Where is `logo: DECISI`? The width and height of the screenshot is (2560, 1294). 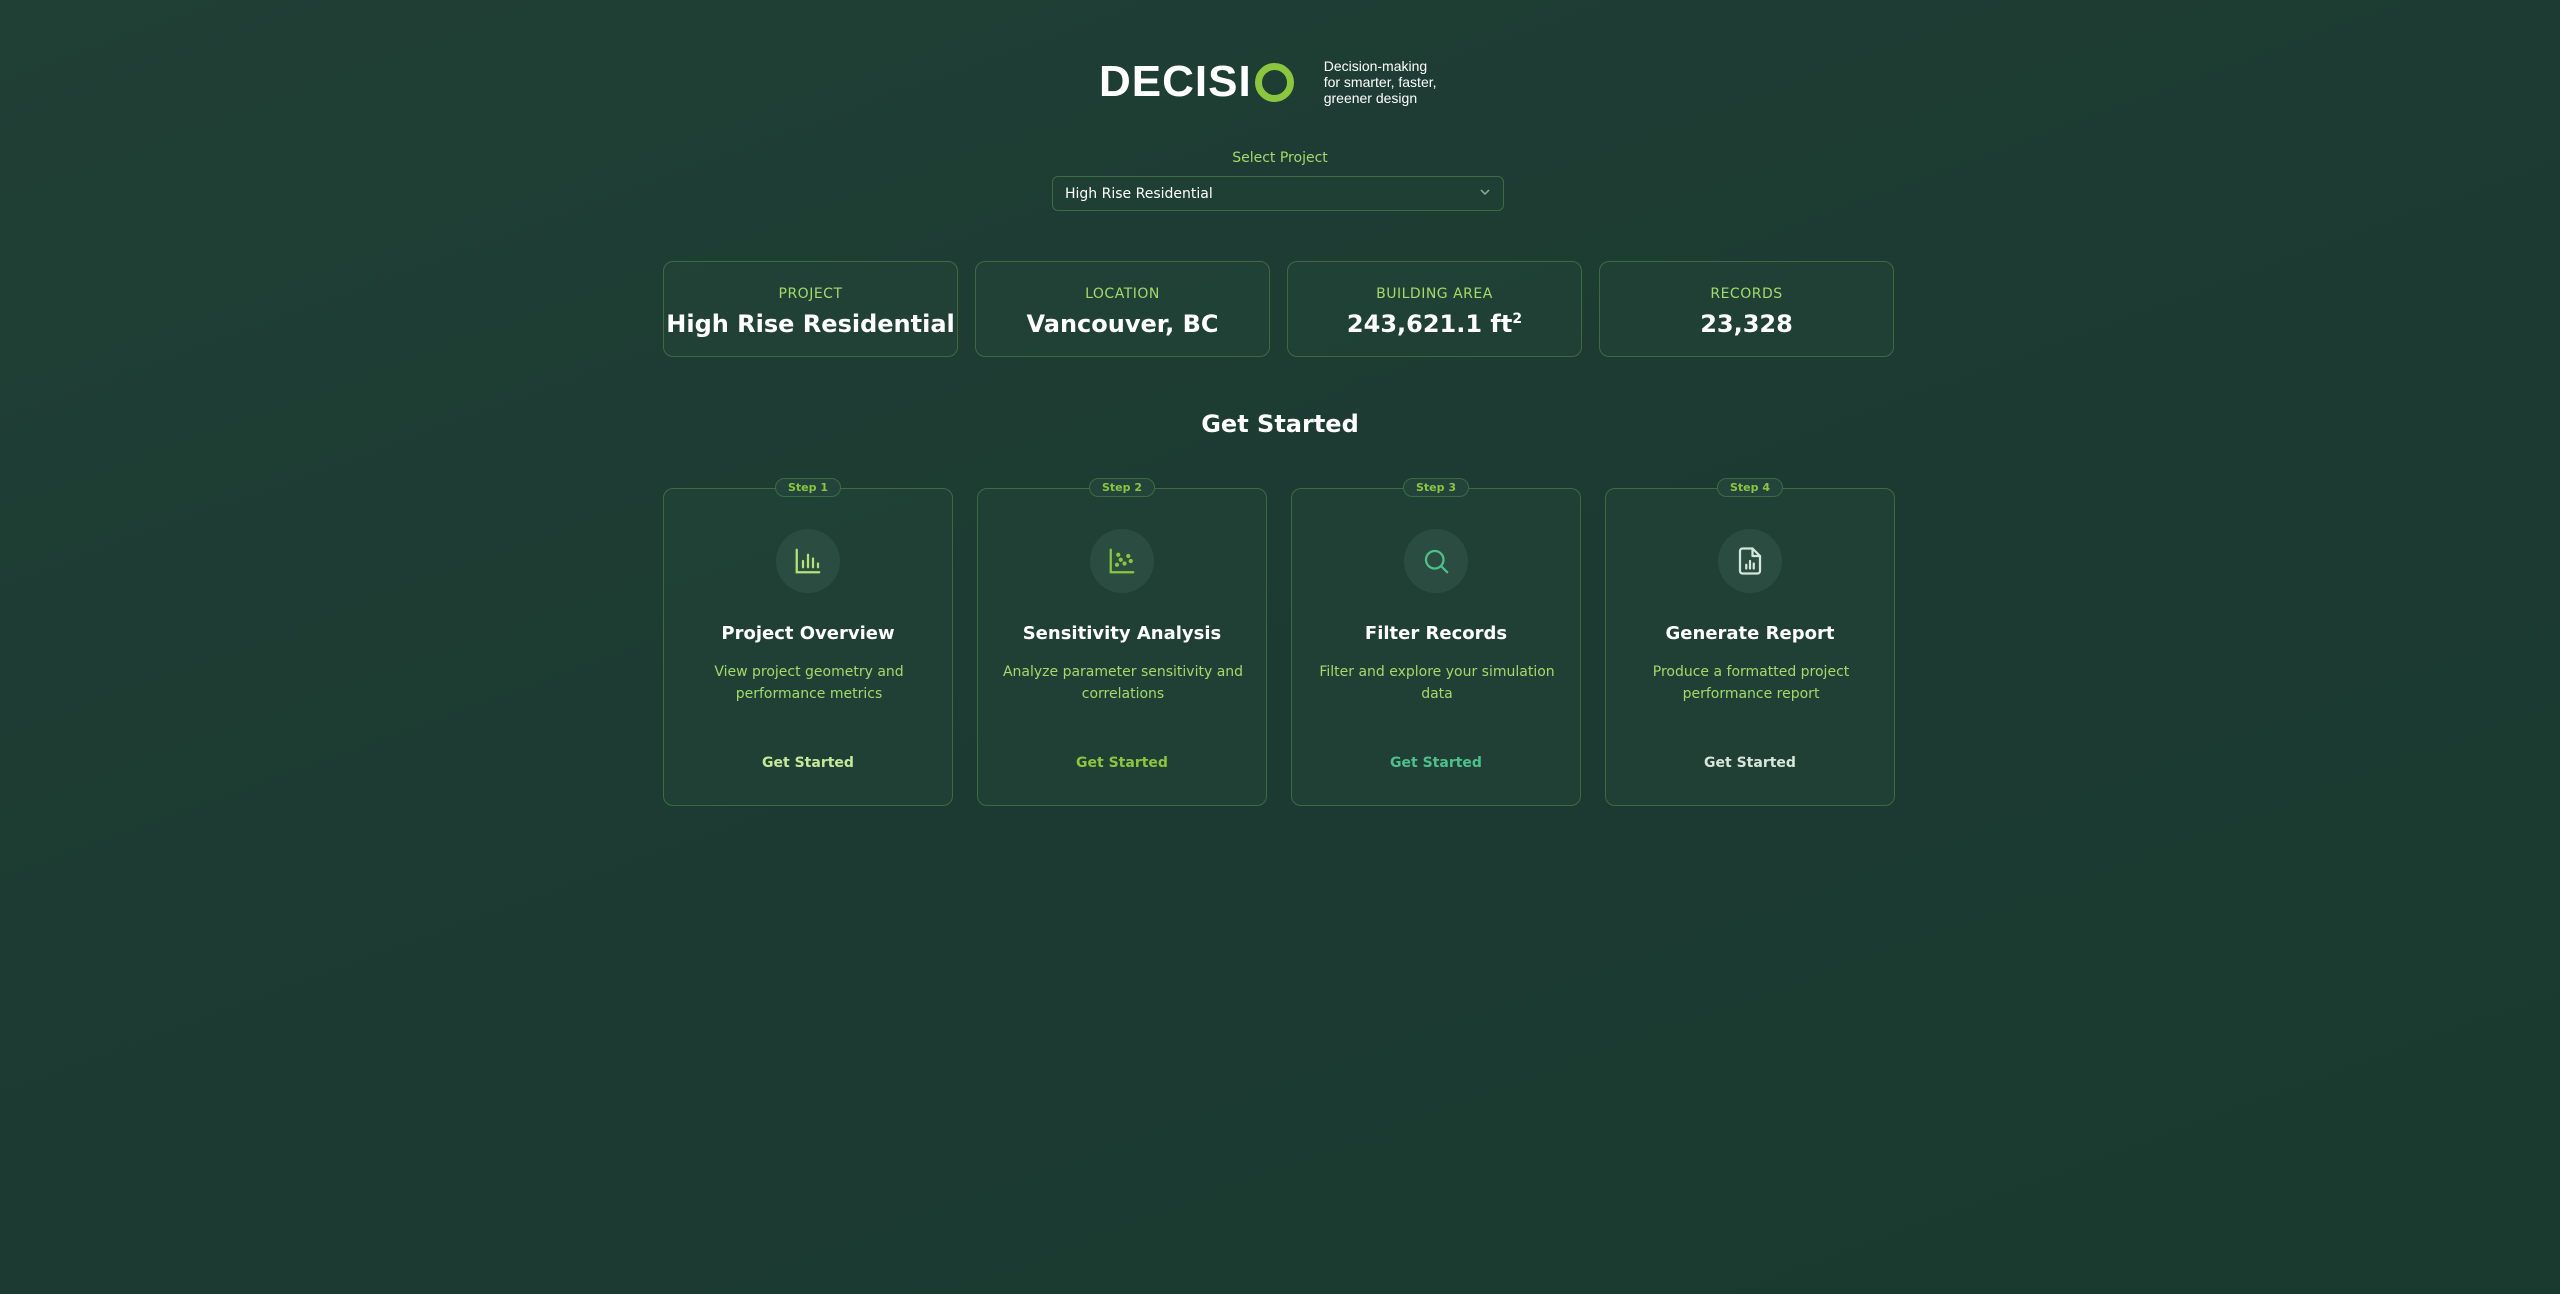 logo: DECISI is located at coordinates (1196, 82).